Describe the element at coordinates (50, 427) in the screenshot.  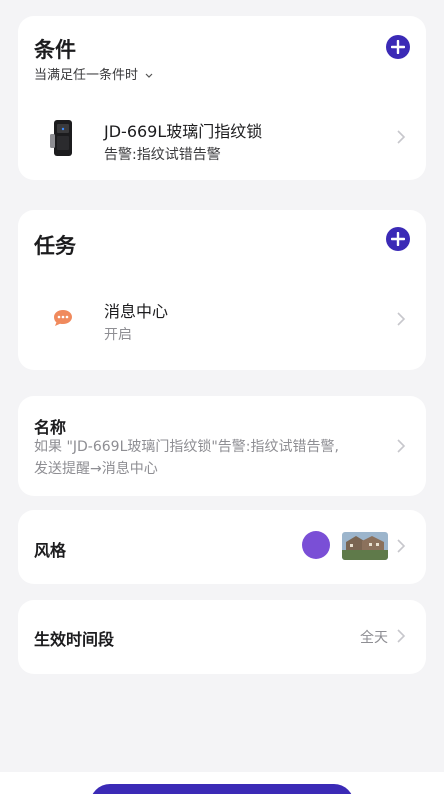
I see `name-label: 名称` at that location.